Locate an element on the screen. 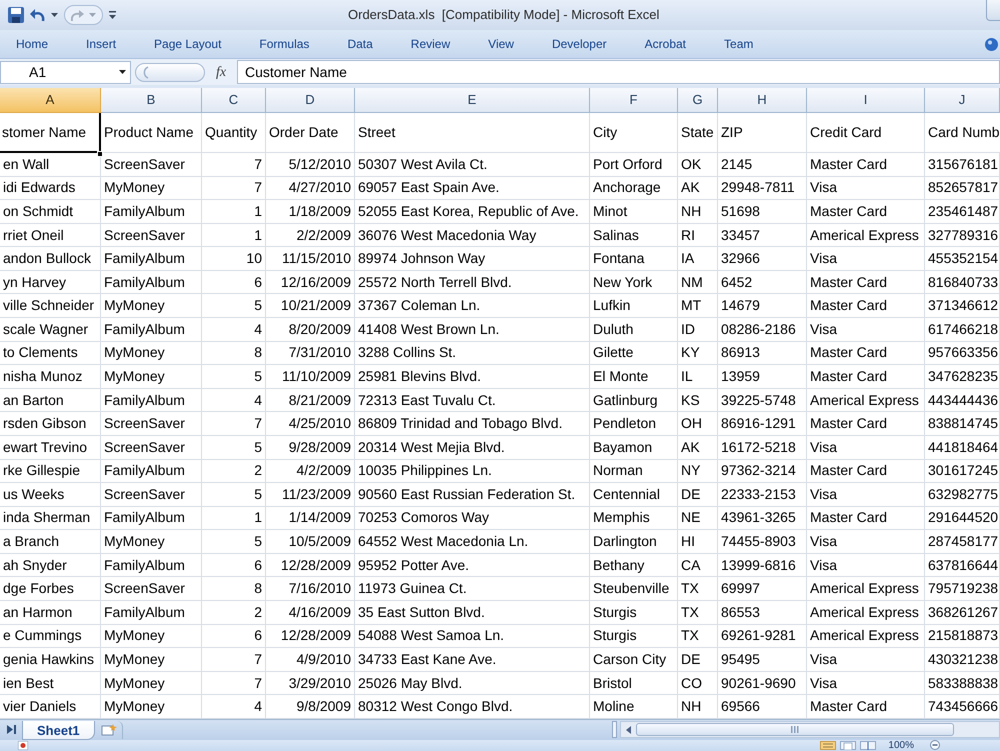 The image size is (1000, 751). table-cell: DE is located at coordinates (698, 495).